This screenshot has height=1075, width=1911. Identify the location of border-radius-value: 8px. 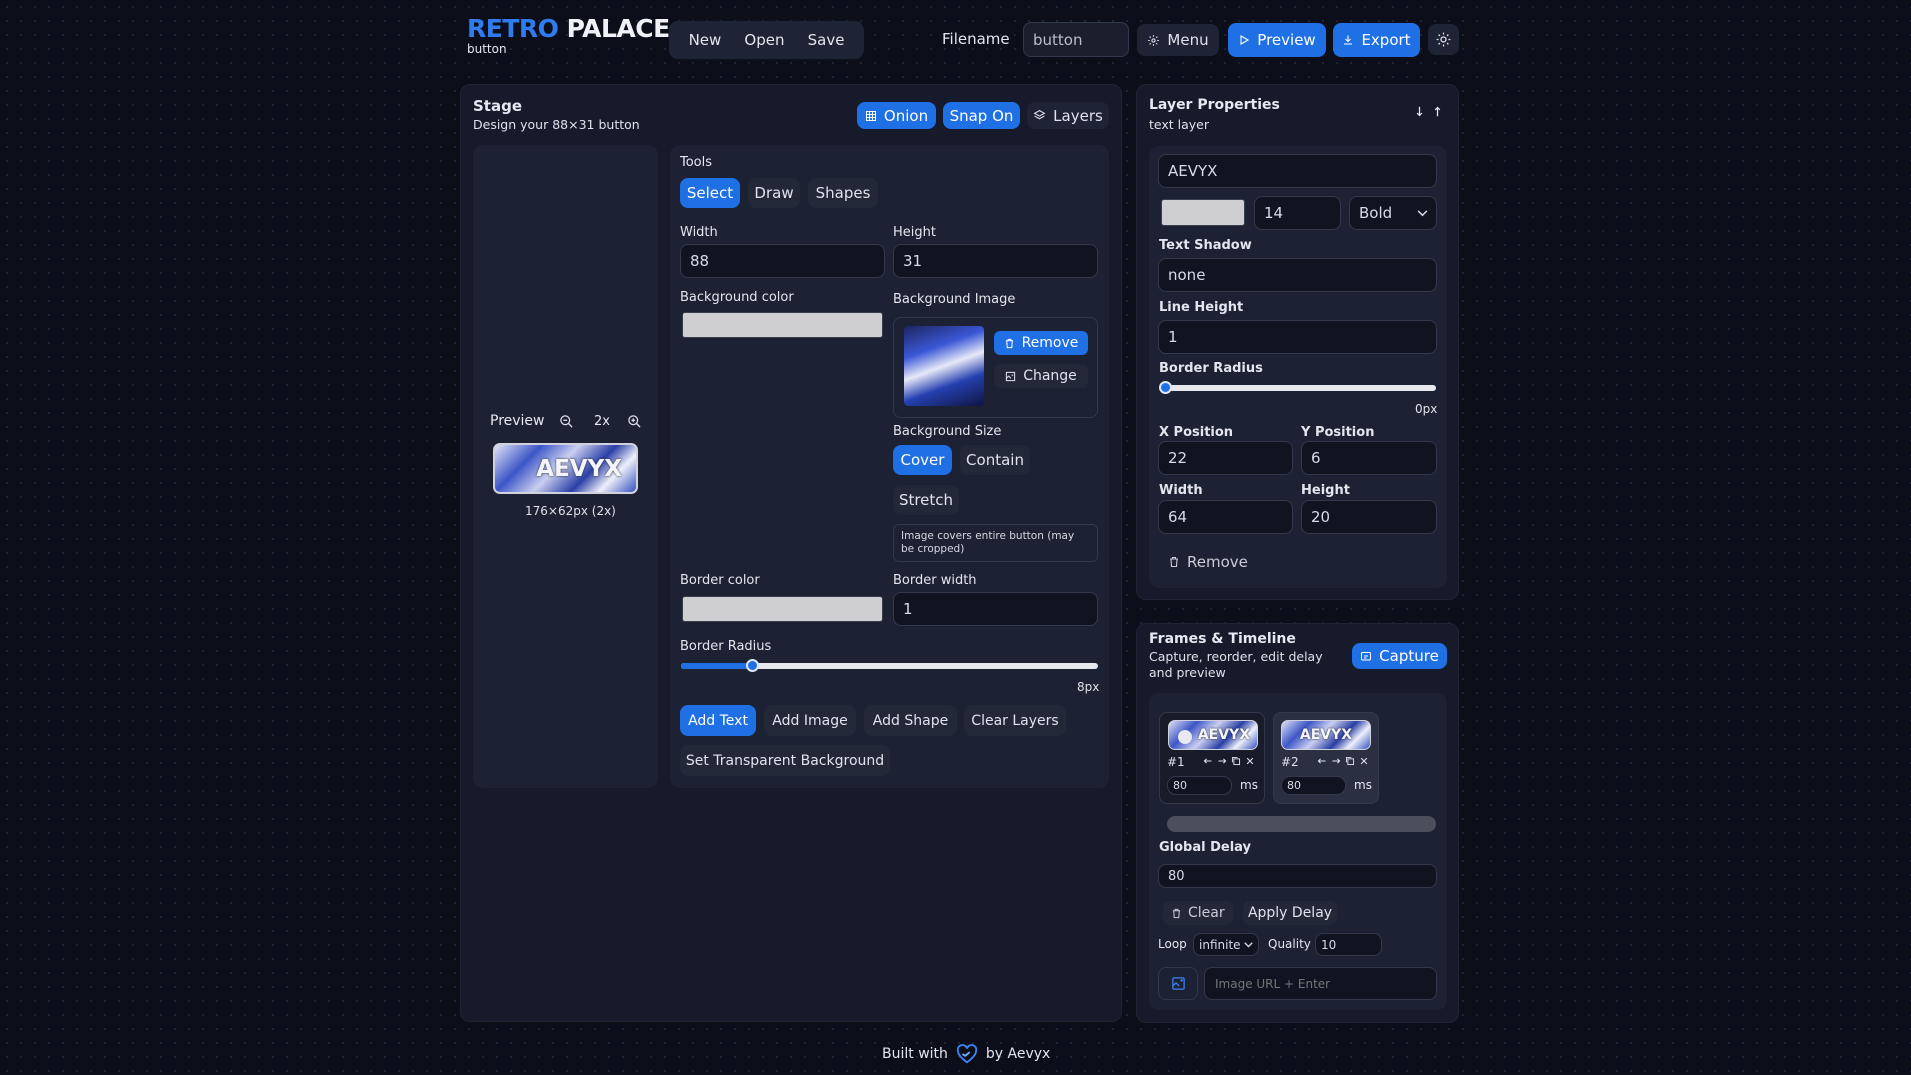
(1088, 687).